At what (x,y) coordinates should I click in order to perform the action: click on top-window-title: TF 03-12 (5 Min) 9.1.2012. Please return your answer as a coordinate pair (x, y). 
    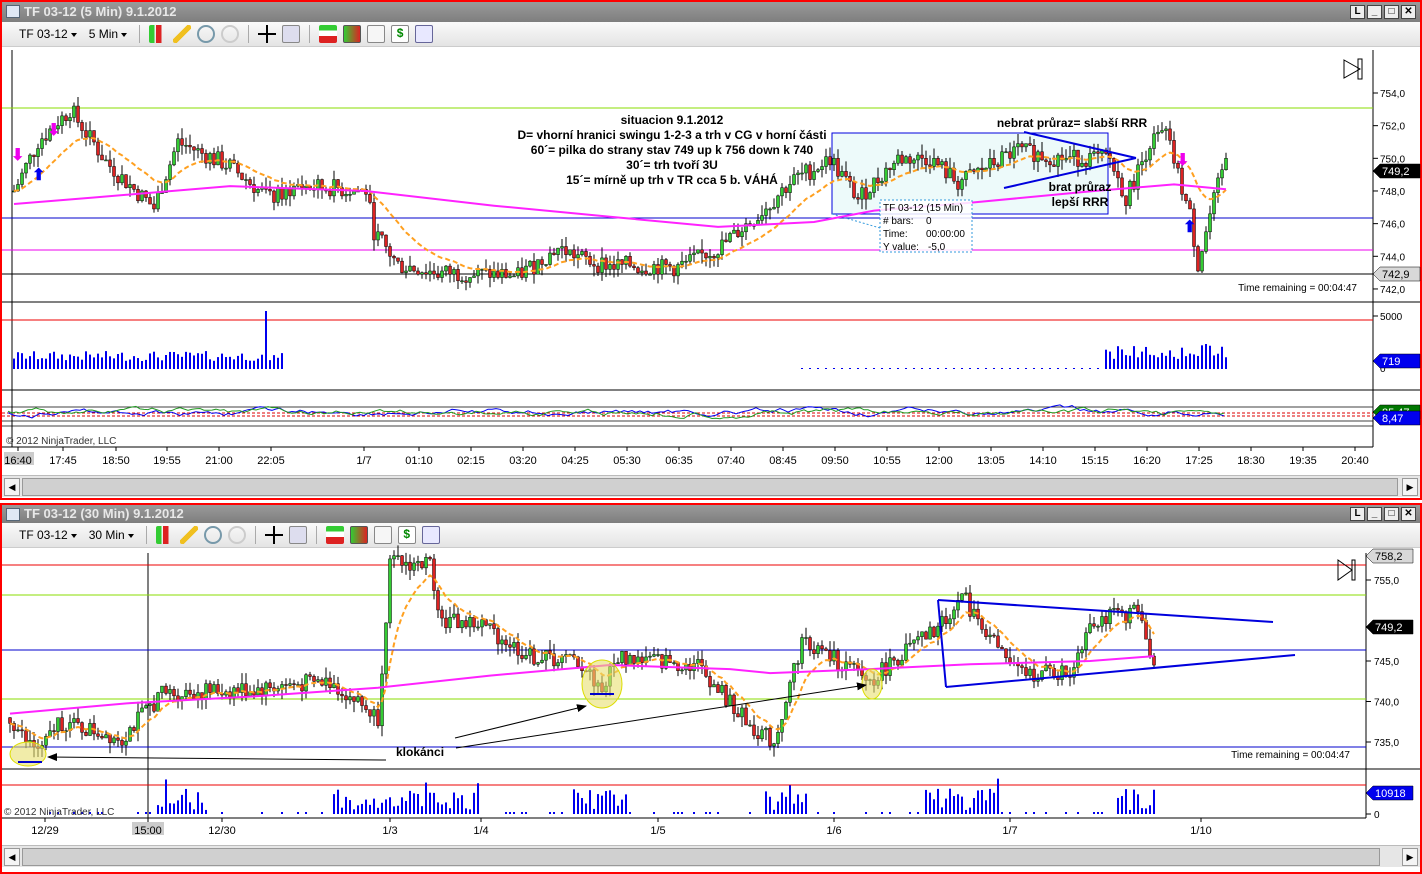
    Looking at the image, I should click on (100, 11).